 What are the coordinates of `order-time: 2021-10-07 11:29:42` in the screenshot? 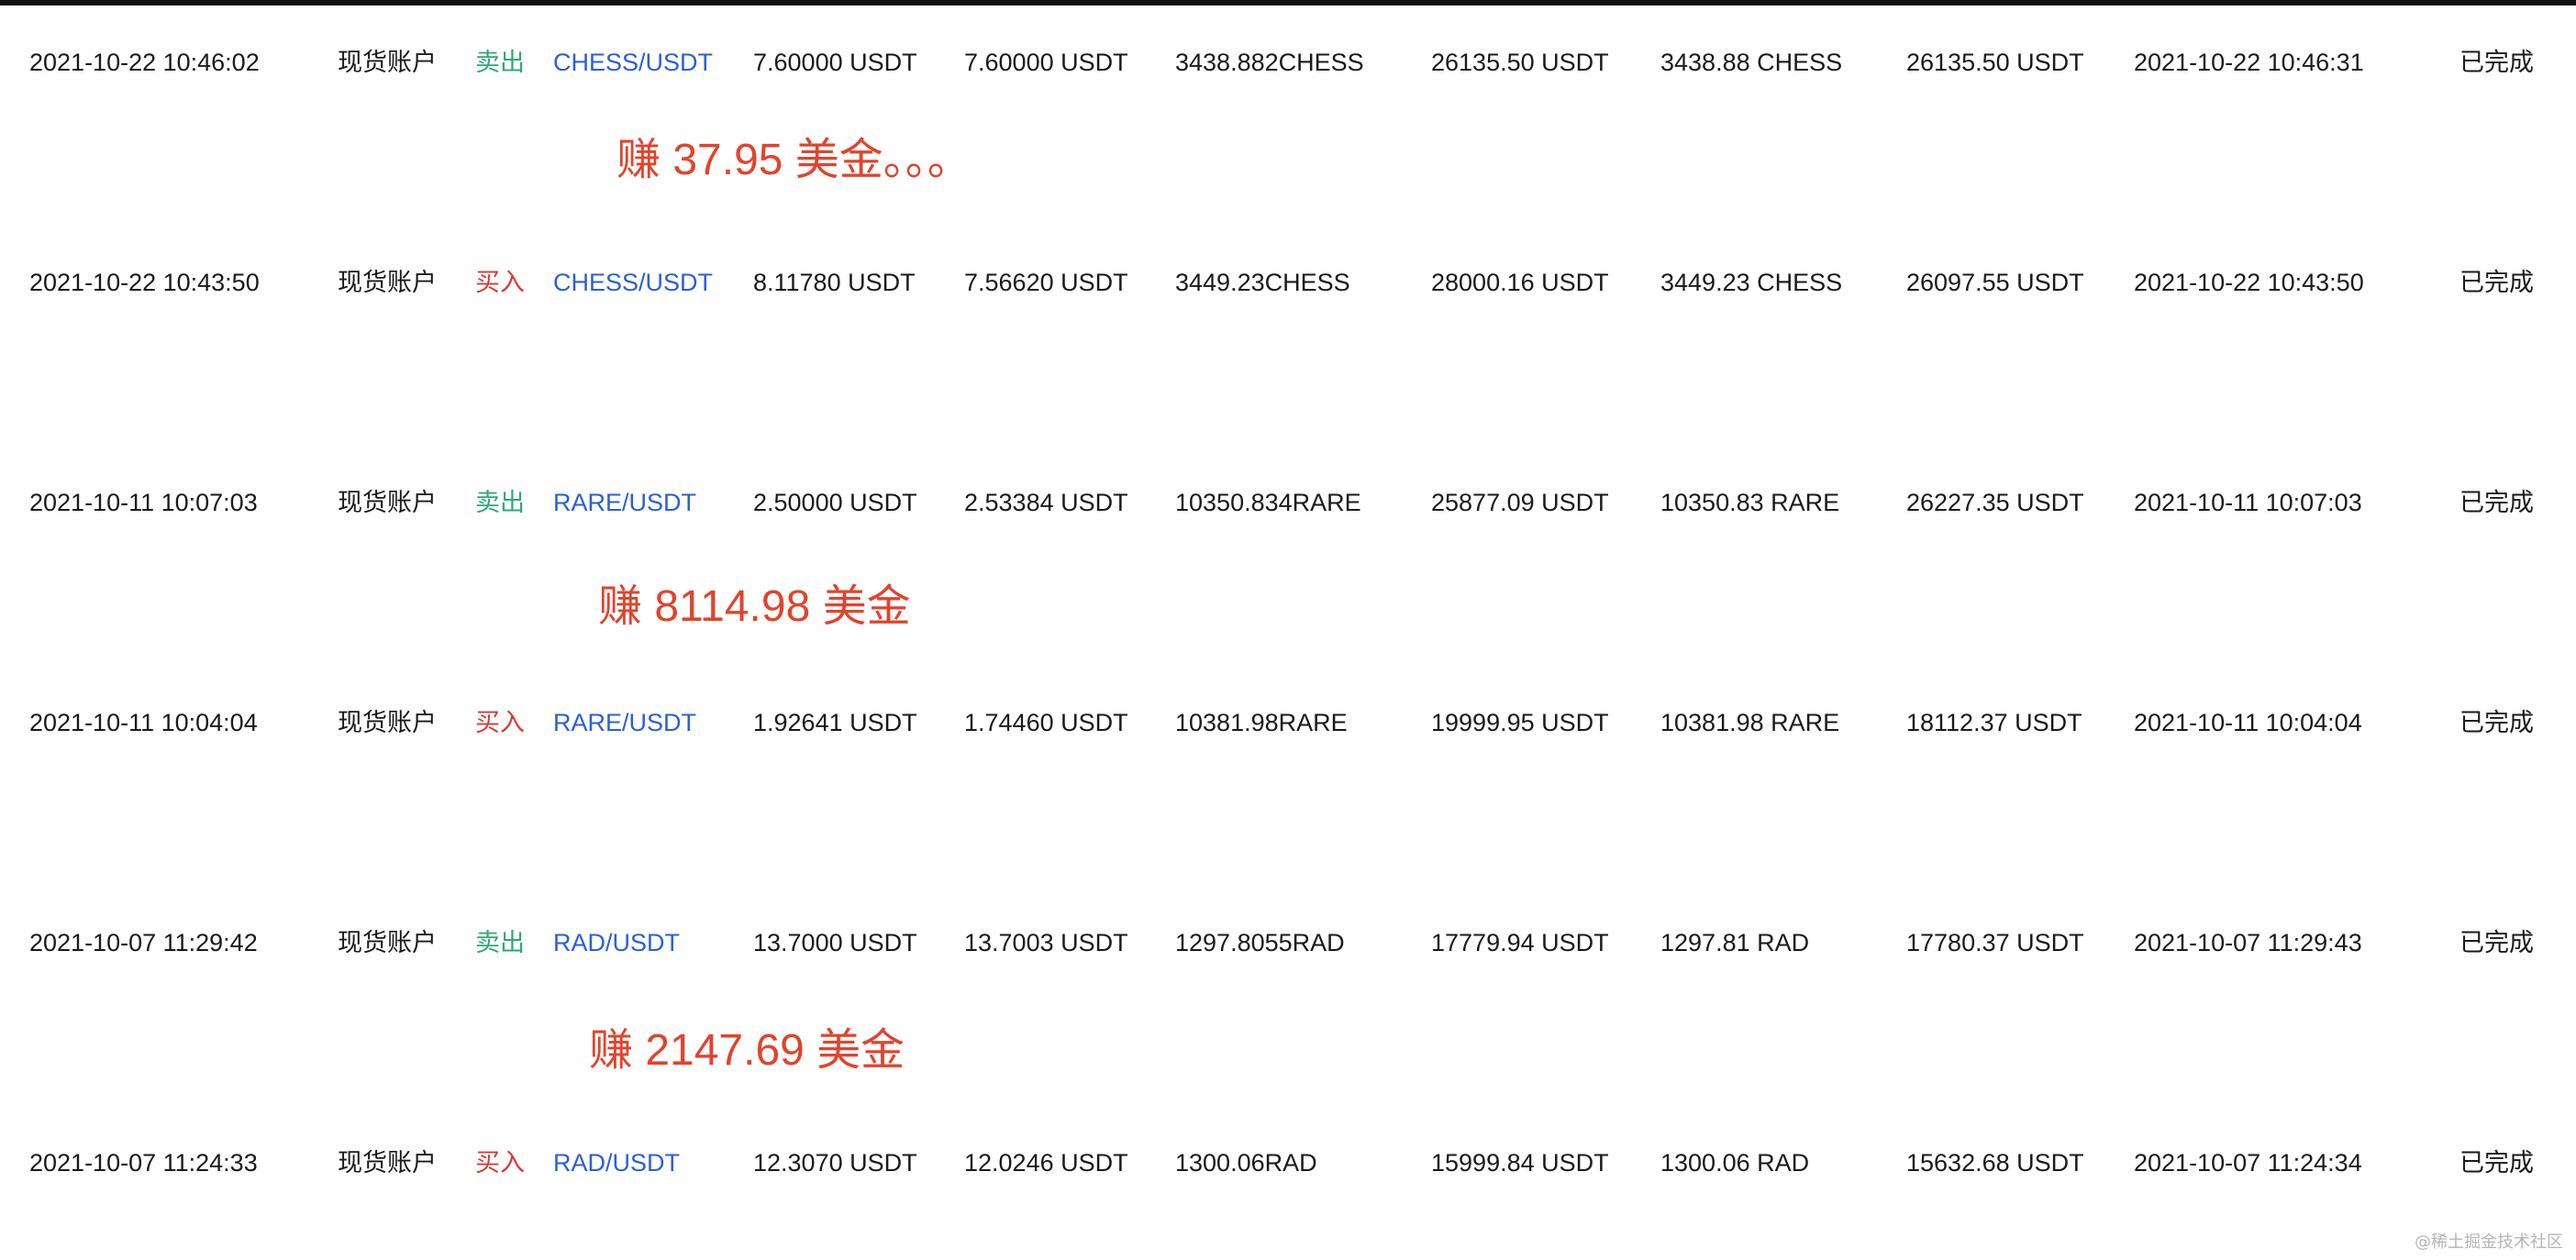 It's located at (143, 942).